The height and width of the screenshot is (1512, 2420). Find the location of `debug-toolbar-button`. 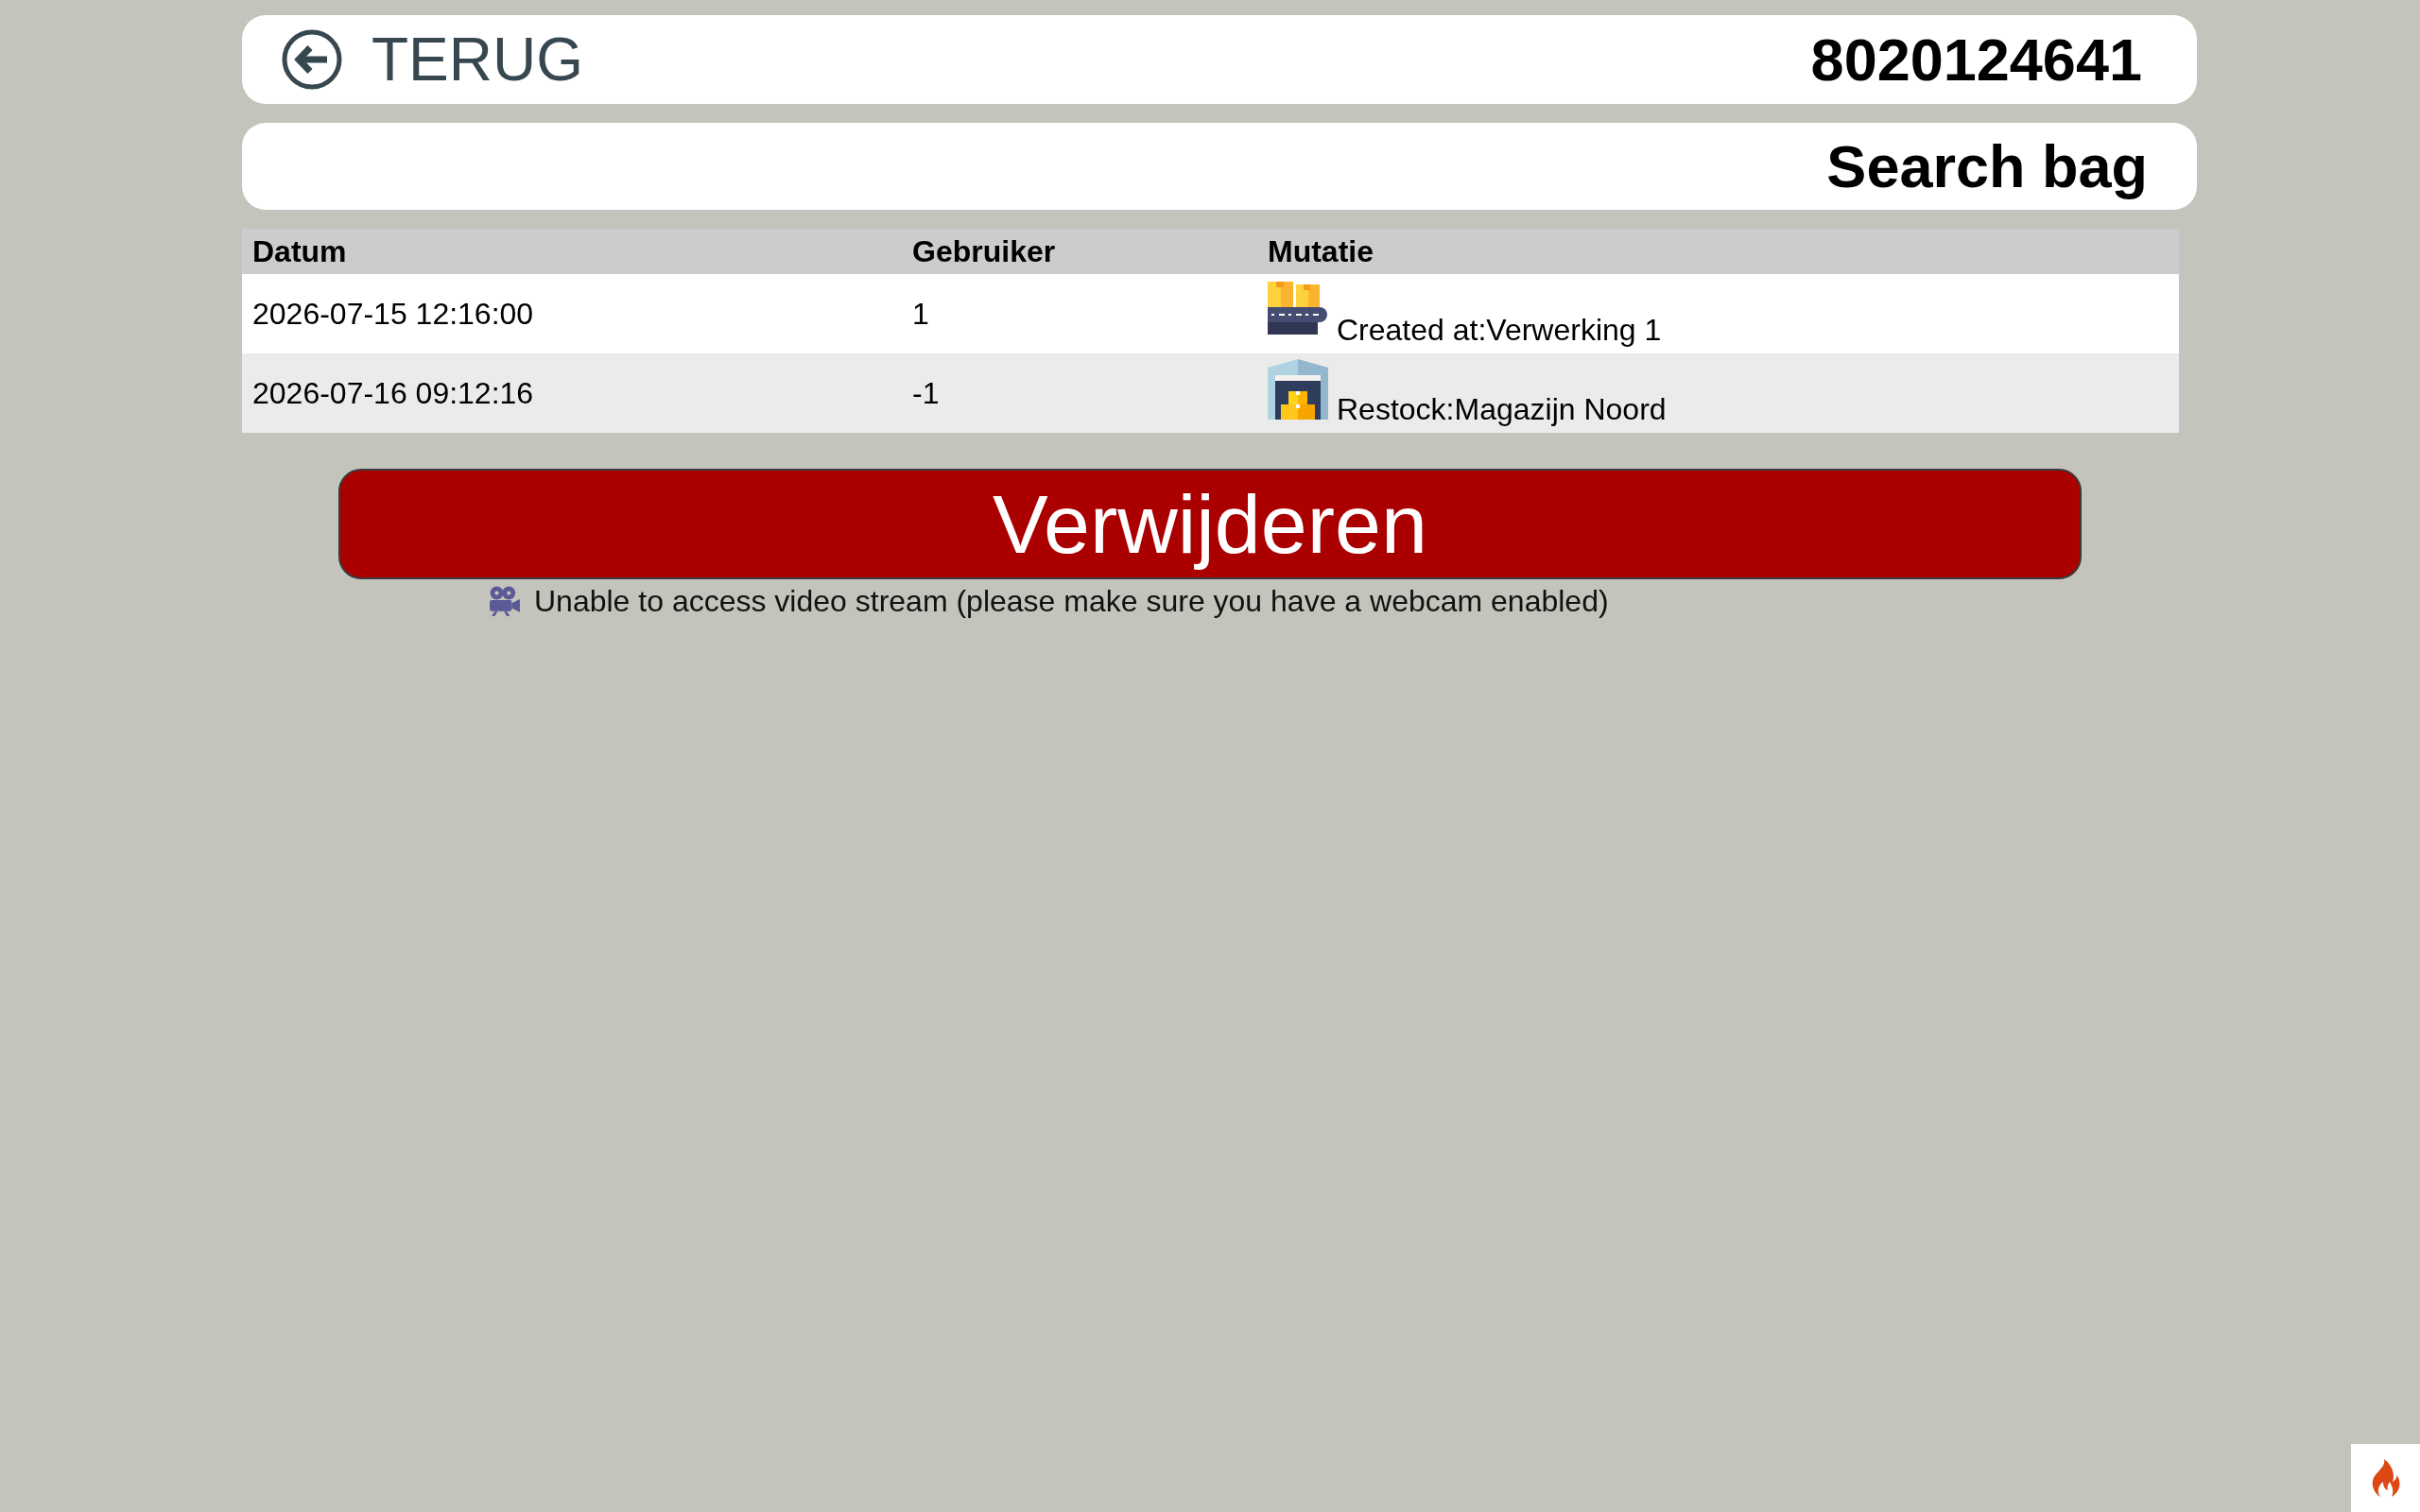

debug-toolbar-button is located at coordinates (2385, 1478).